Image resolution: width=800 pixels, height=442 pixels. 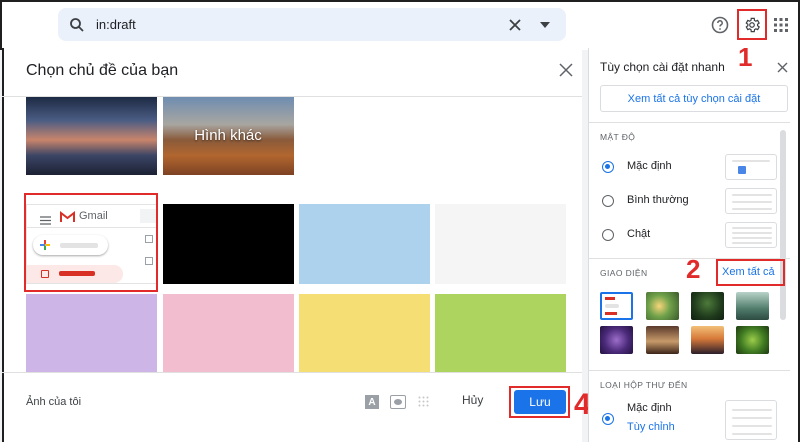 I want to click on density-preview-default, so click(x=751, y=167).